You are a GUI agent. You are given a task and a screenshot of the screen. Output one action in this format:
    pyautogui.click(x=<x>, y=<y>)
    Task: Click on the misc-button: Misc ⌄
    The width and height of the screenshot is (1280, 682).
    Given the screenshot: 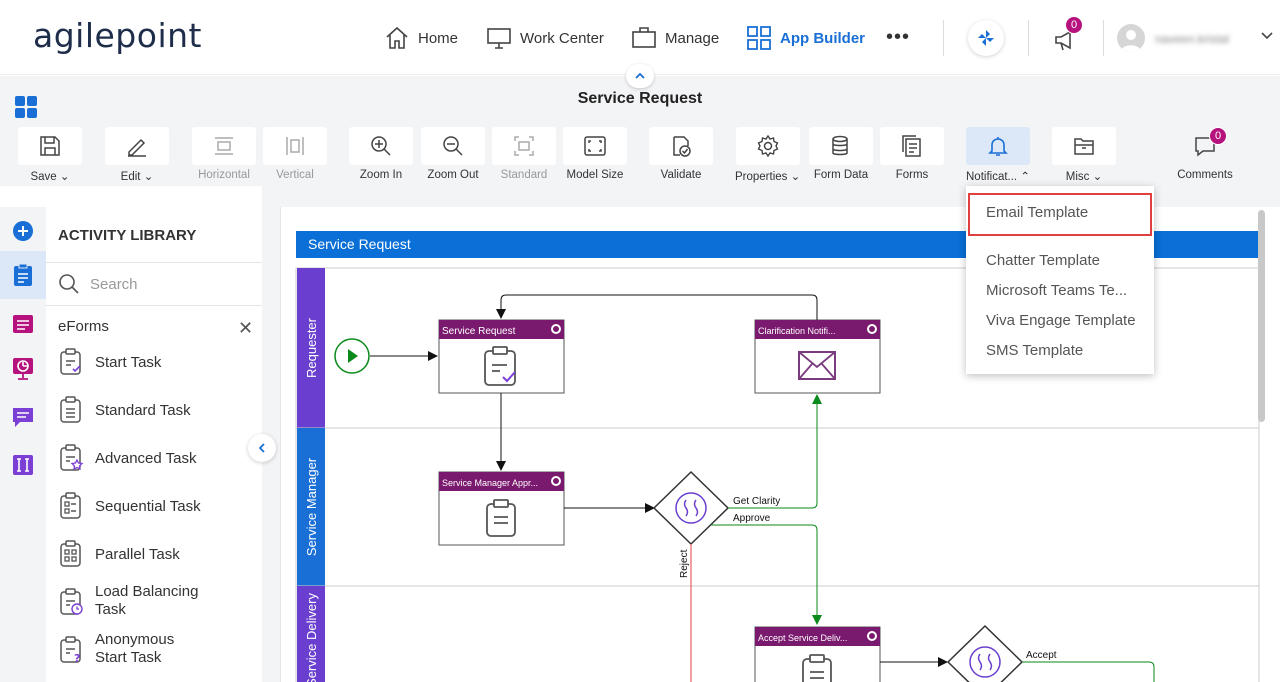 What is the action you would take?
    pyautogui.click(x=1084, y=155)
    